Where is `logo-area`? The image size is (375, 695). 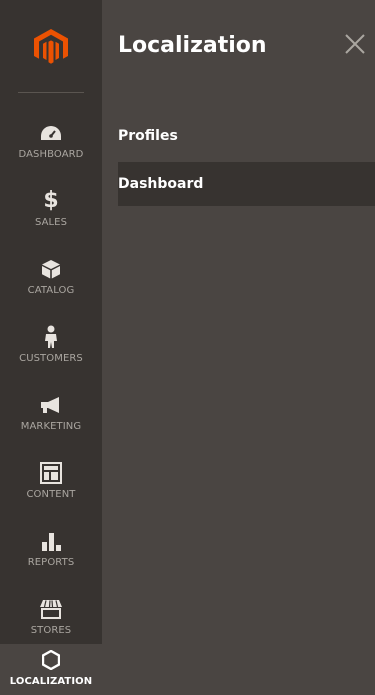
logo-area is located at coordinates (51, 48).